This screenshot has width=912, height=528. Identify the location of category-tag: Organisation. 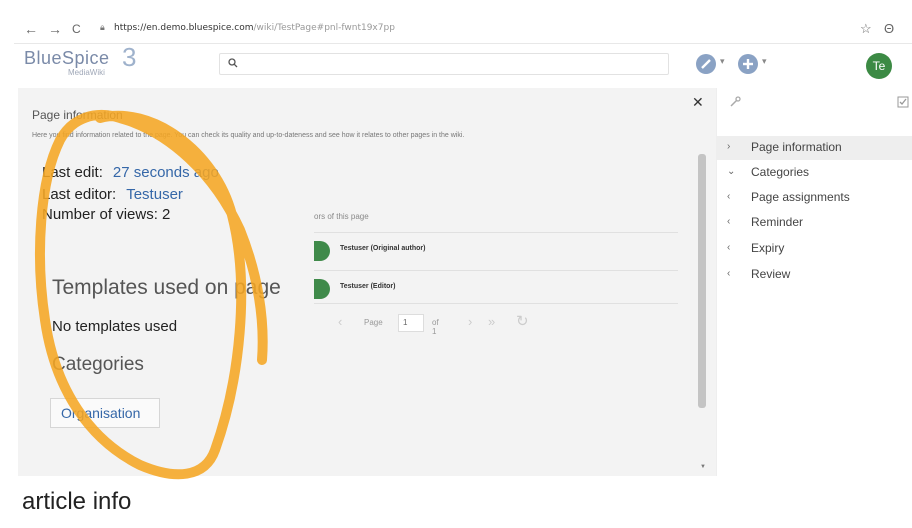
(105, 413).